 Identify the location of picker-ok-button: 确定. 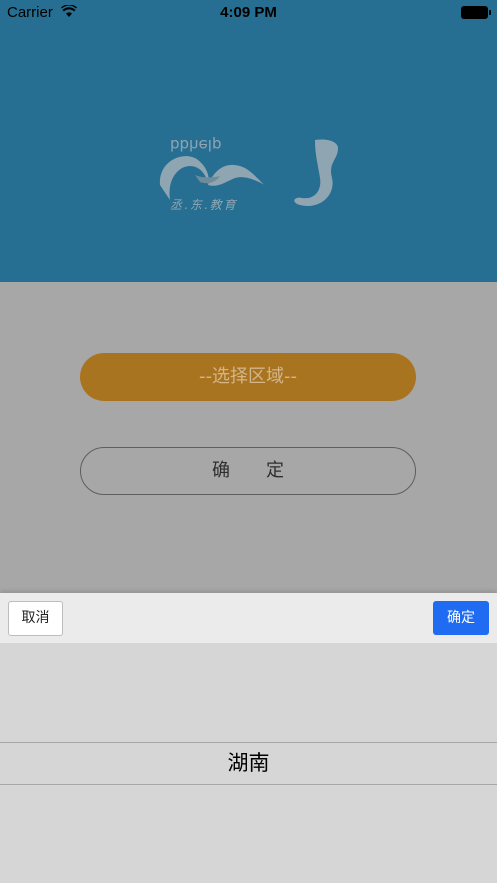
(461, 618).